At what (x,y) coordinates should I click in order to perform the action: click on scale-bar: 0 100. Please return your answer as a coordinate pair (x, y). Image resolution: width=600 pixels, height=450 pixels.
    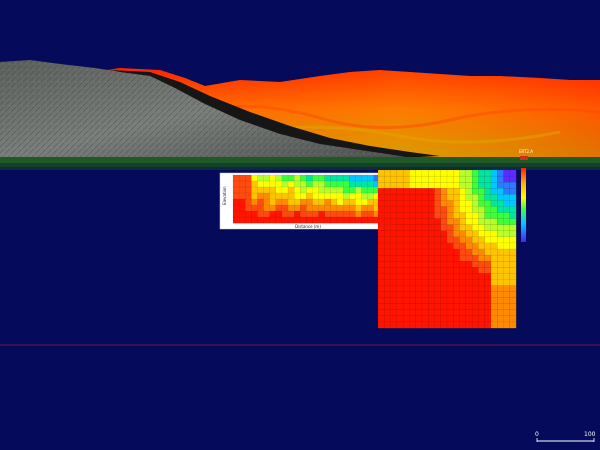
    Looking at the image, I should click on (565, 436).